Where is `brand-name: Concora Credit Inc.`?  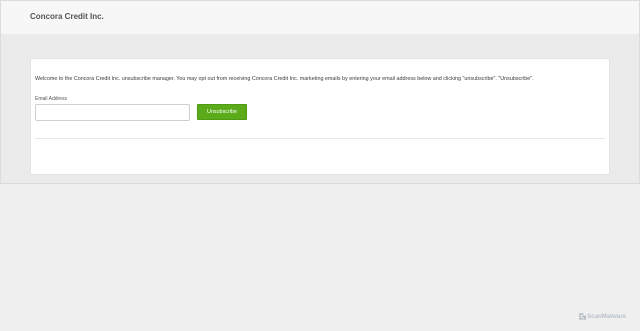
brand-name: Concora Credit Inc. is located at coordinates (67, 16).